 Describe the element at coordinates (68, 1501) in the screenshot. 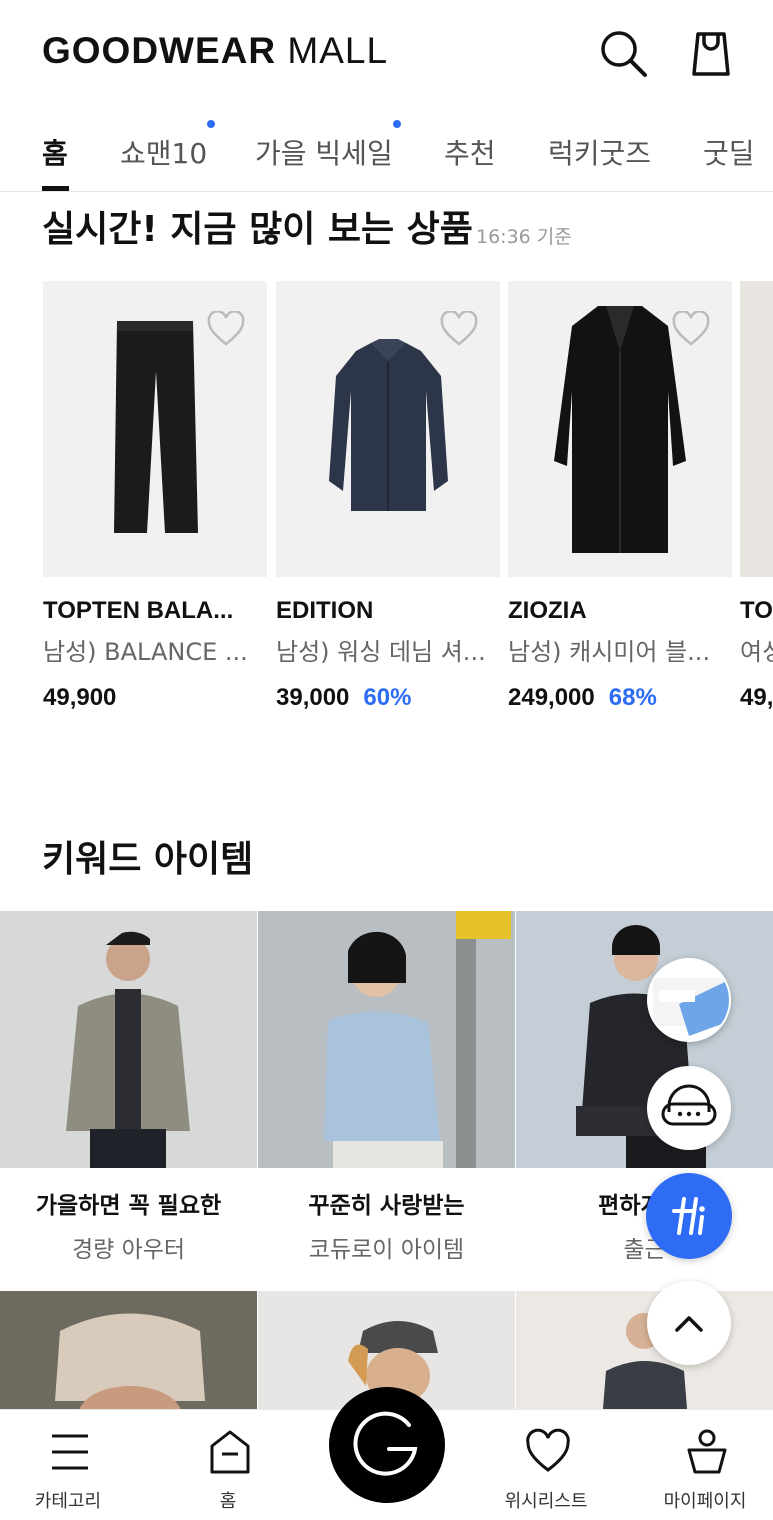

I see `nav-label: 카테고리` at that location.